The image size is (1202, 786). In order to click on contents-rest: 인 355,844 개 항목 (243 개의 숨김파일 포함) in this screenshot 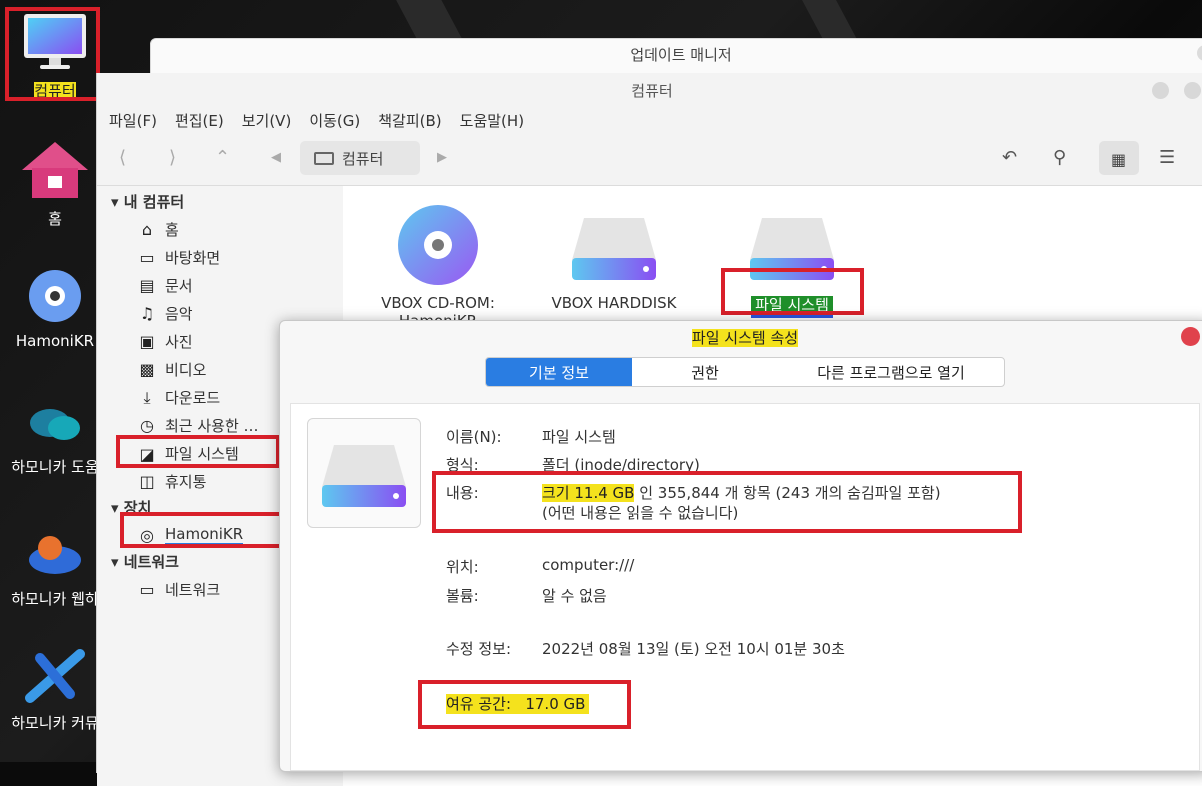, I will do `click(787, 493)`.